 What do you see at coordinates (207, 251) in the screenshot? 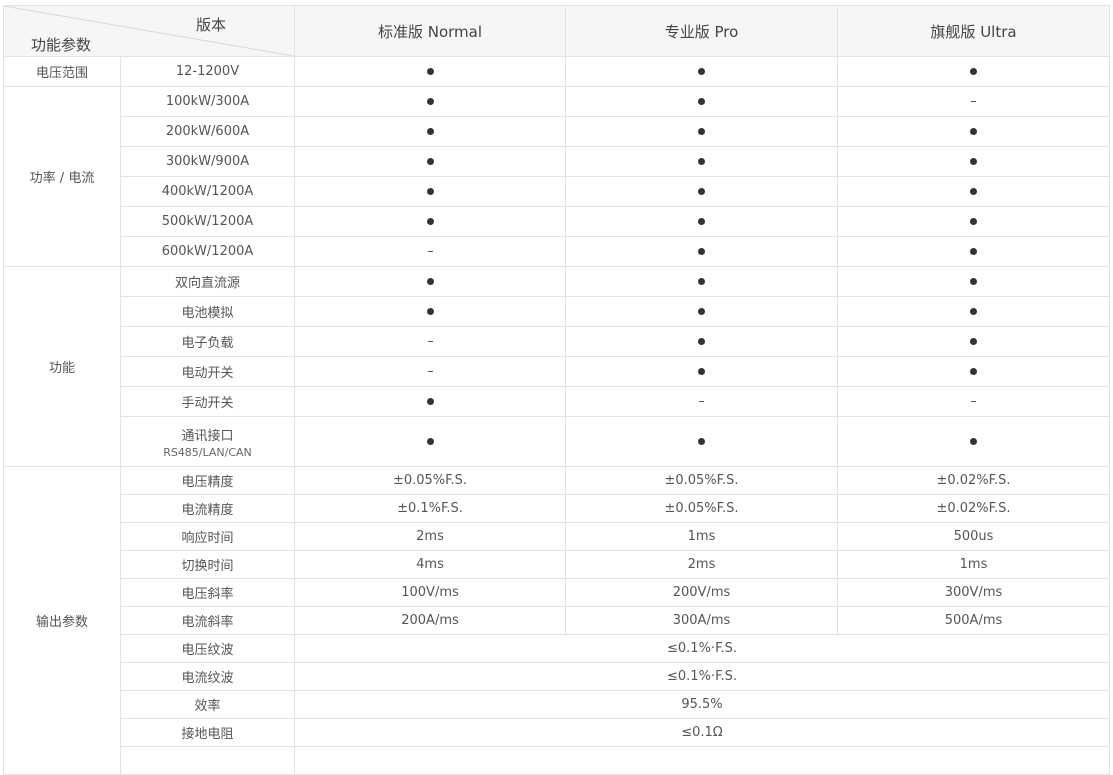
I see `param-label: 600kW/1200A` at bounding box center [207, 251].